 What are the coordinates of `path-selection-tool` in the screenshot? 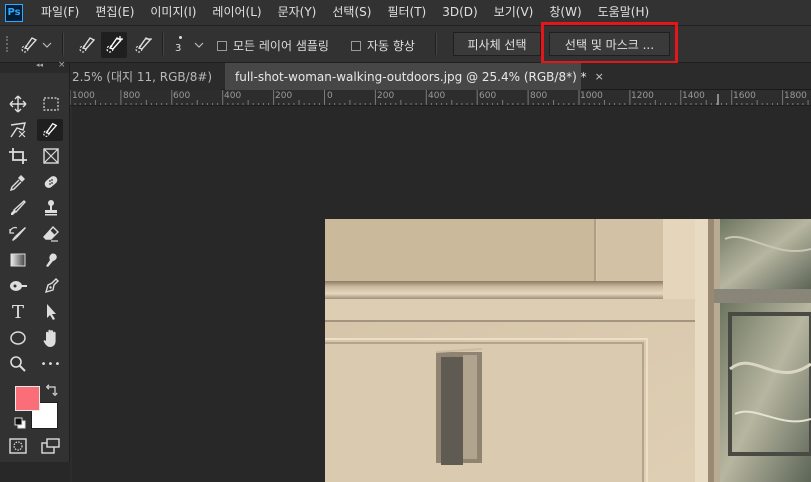 It's located at (51, 312).